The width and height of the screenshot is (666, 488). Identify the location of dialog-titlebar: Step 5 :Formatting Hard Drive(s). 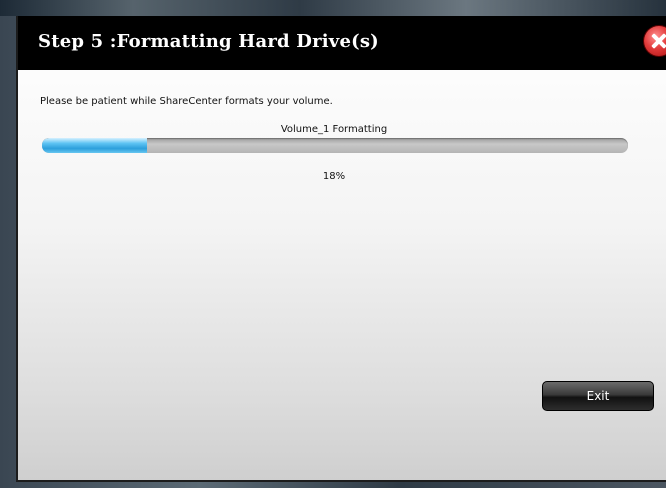
(342, 43).